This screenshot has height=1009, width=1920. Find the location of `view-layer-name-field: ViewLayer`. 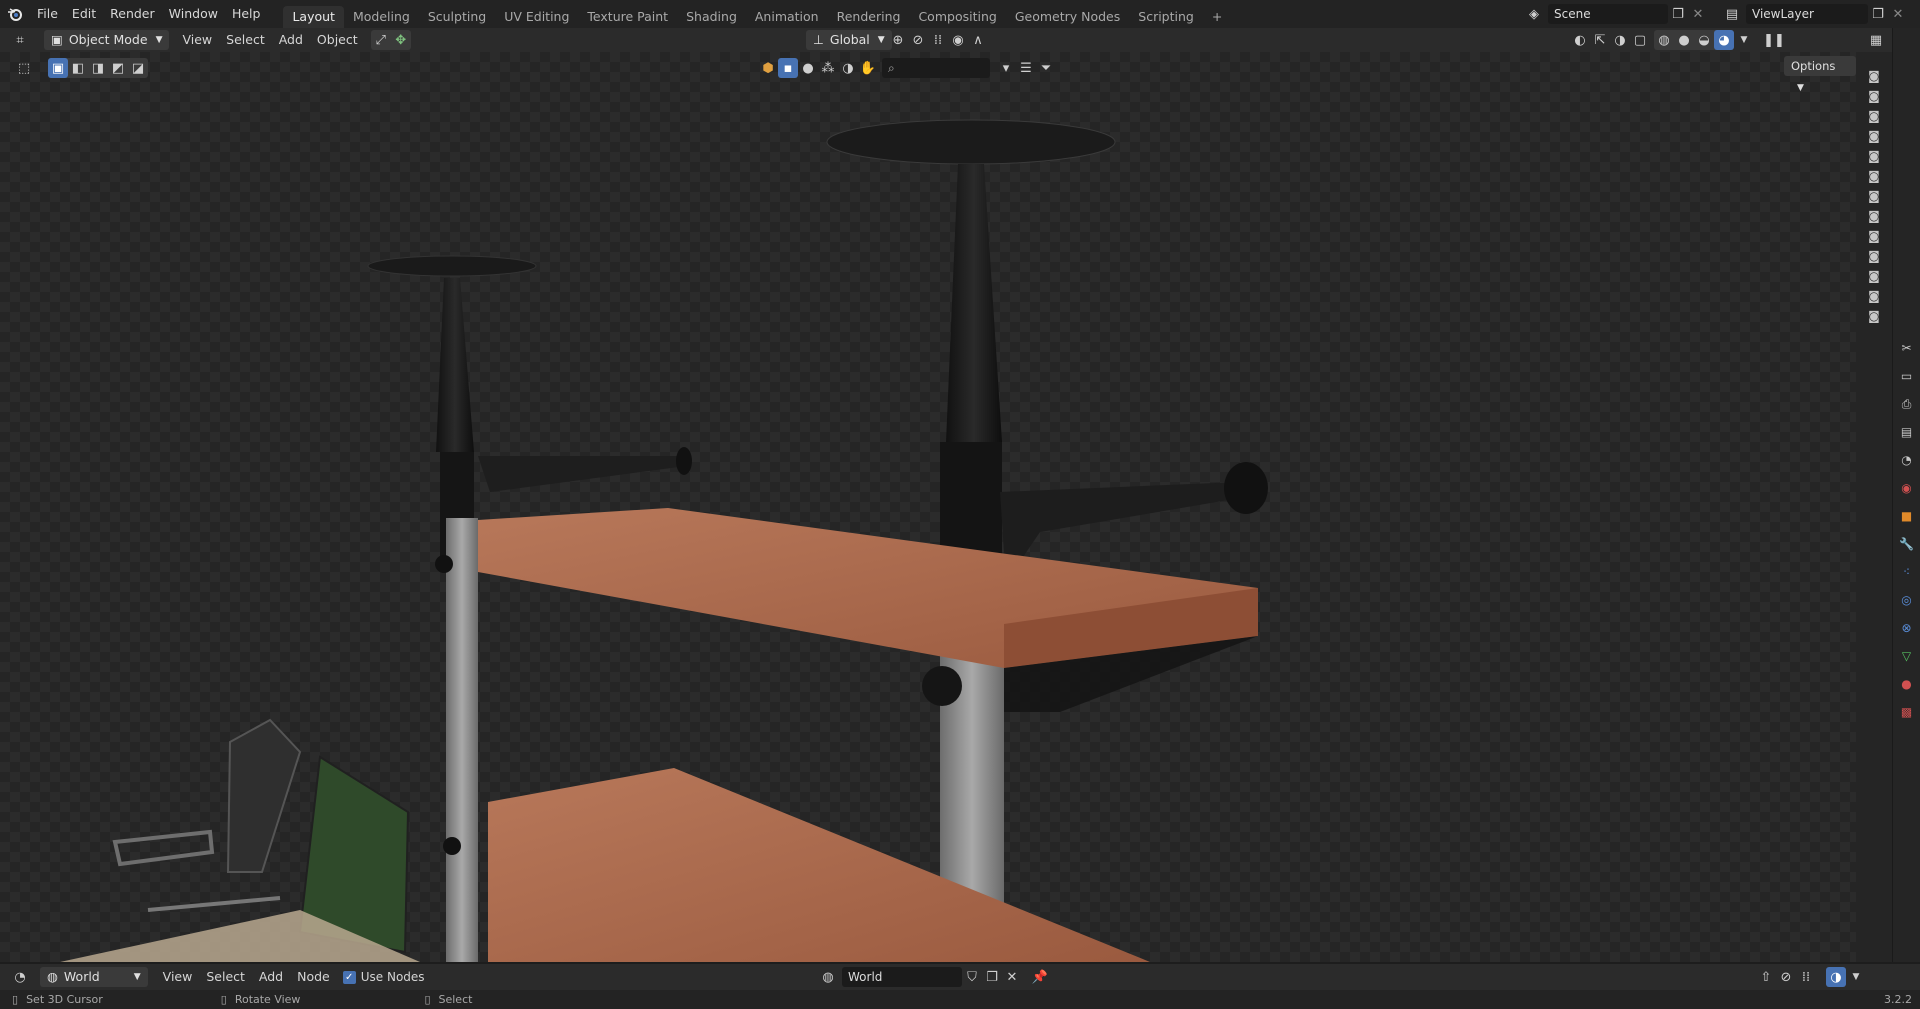

view-layer-name-field: ViewLayer is located at coordinates (1807, 14).